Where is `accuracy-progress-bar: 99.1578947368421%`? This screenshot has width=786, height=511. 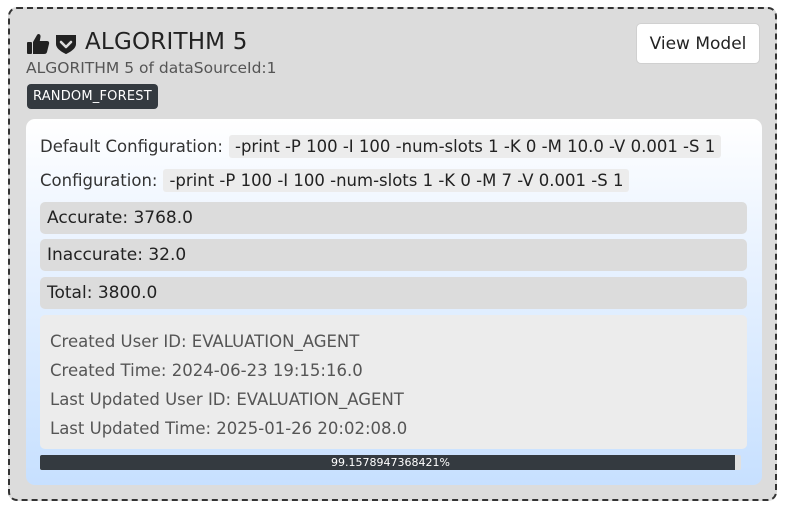
accuracy-progress-bar: 99.1578947368421% is located at coordinates (390, 462).